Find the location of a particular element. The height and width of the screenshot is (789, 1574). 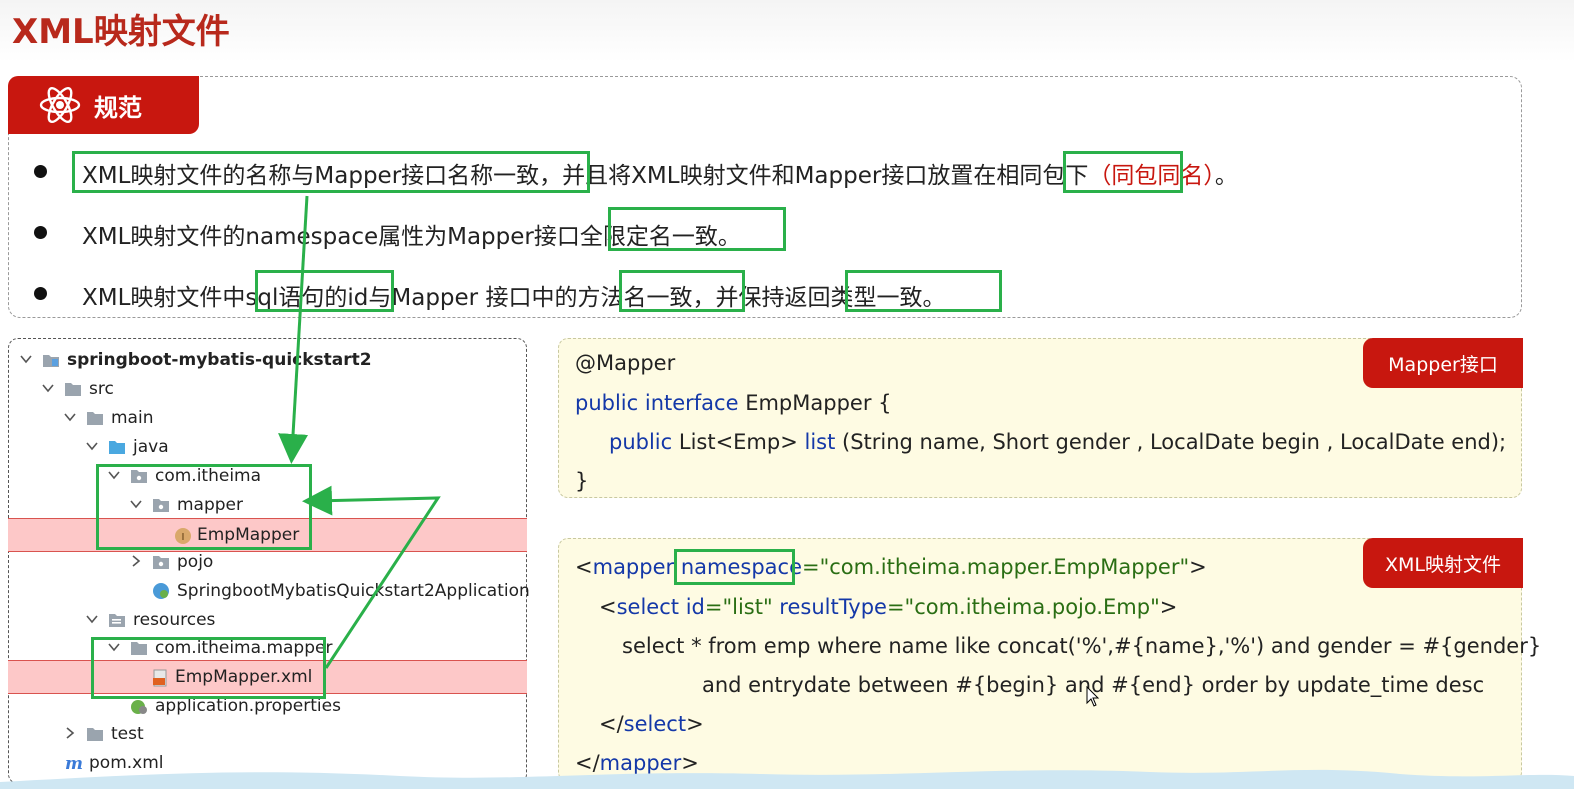

tree-item-src: src is located at coordinates (267, 389).